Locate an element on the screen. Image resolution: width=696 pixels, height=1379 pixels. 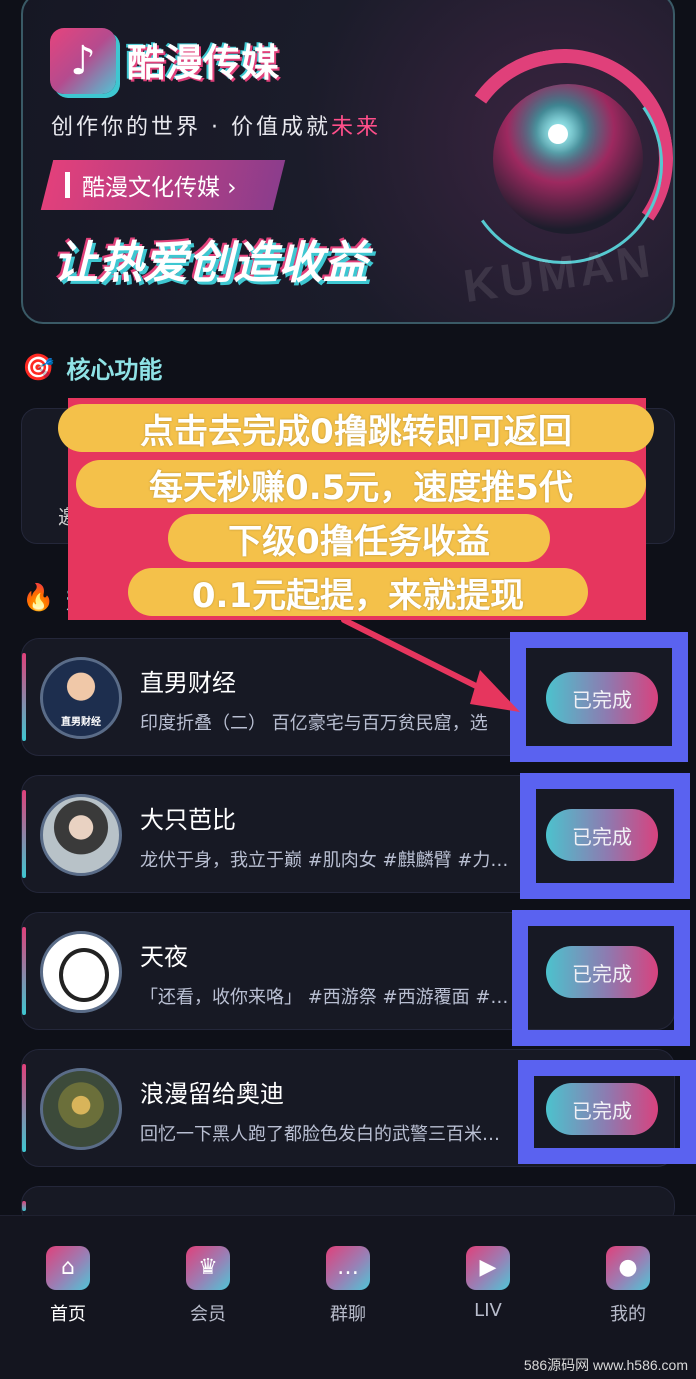
nav-label: 首页 is located at coordinates (68, 1314).